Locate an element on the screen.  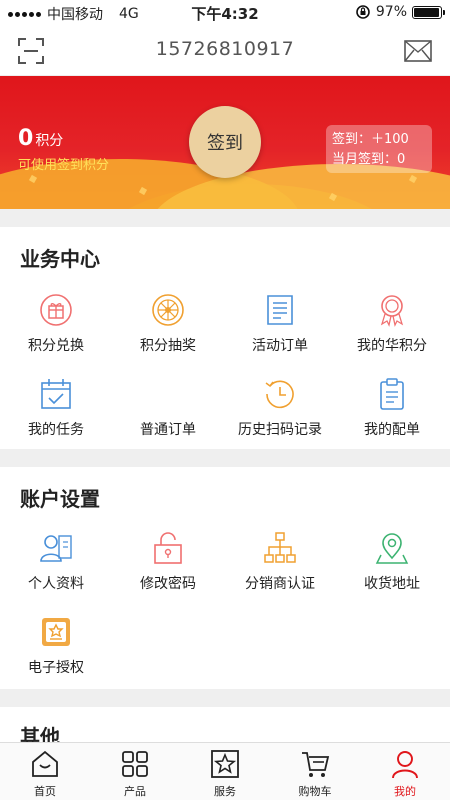
calendar-check-icon is located at coordinates (56, 394).